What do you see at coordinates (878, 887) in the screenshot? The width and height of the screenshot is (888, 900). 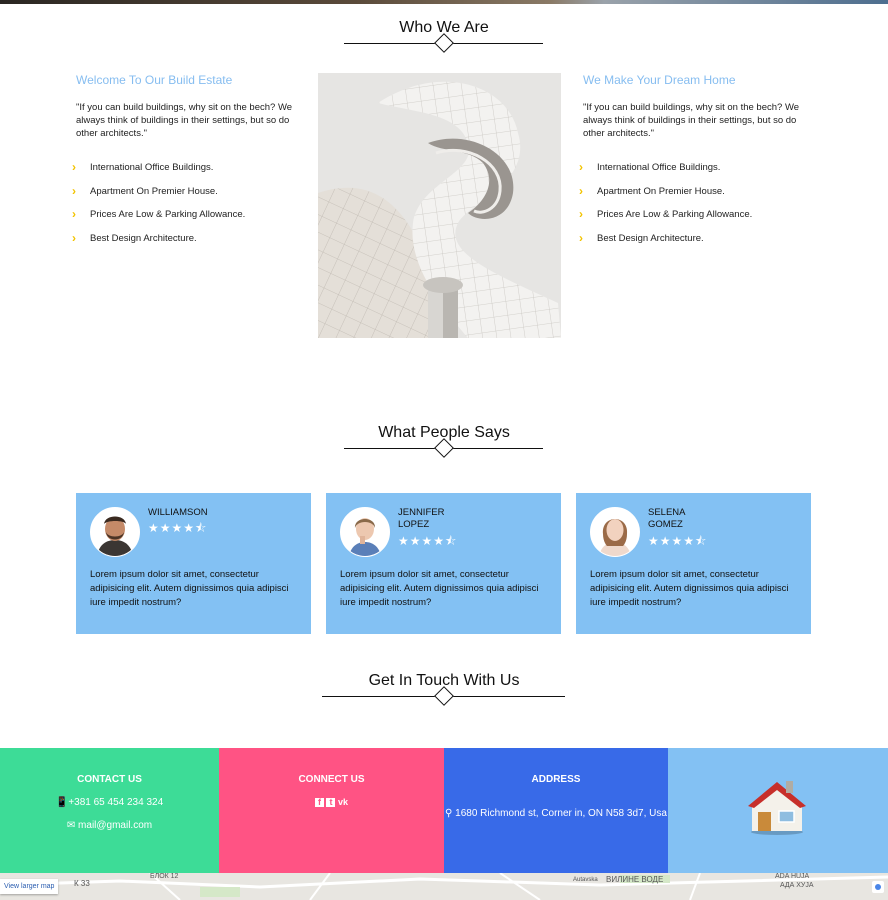 I see `map-control-button` at bounding box center [878, 887].